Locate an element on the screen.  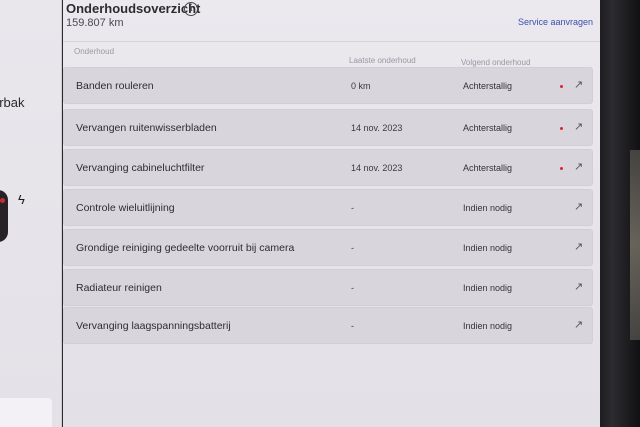
left-bottom-card is located at coordinates (26, 412).